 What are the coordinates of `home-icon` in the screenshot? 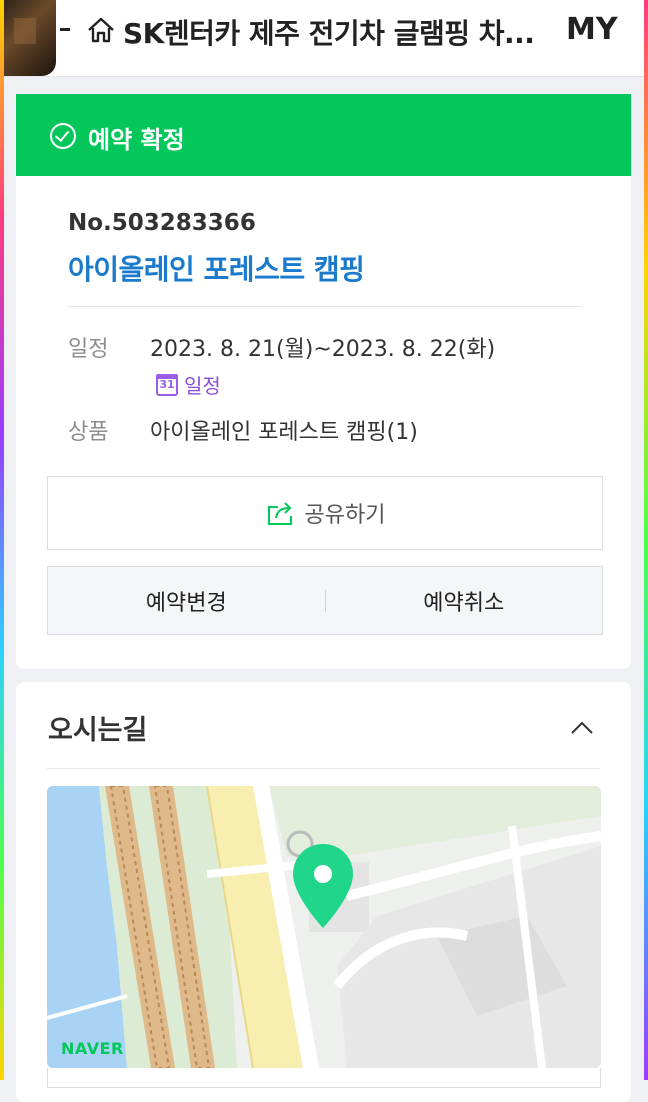 It's located at (101, 30).